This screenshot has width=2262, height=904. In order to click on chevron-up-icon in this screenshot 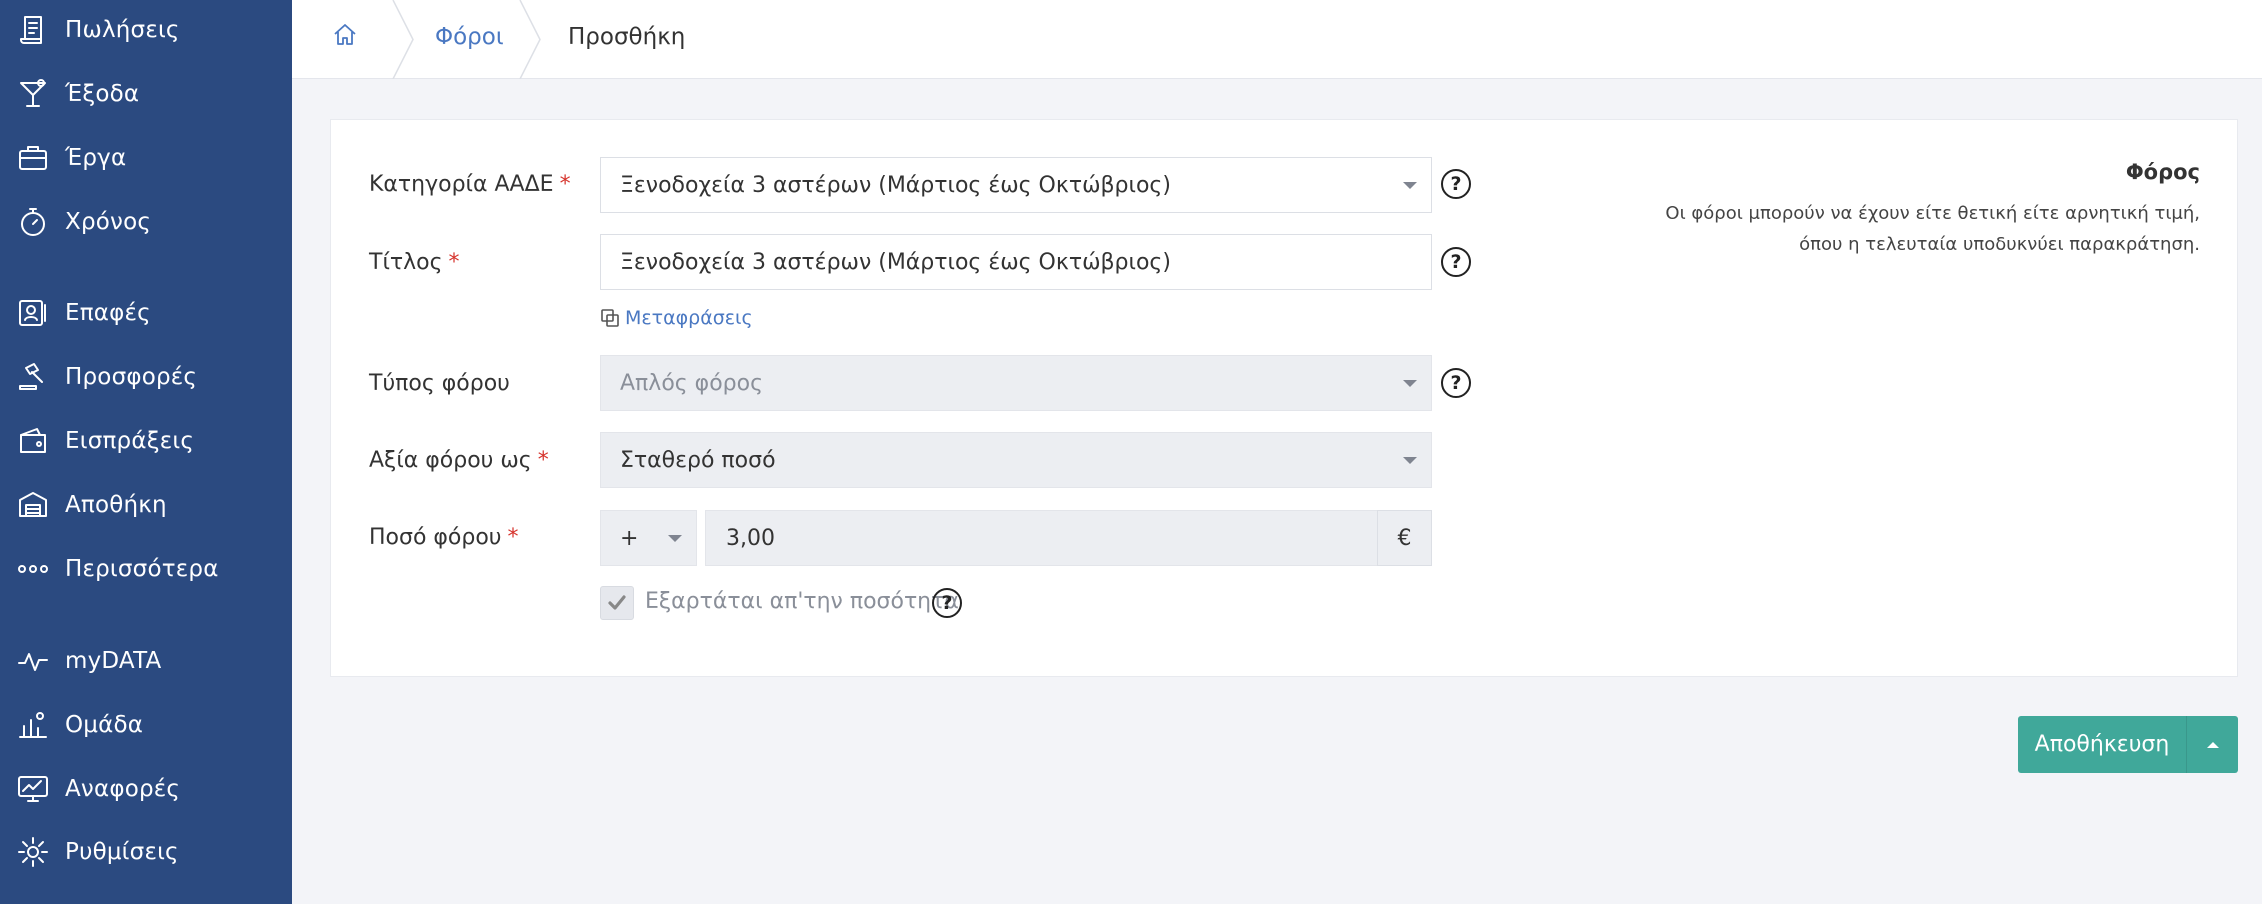, I will do `click(2212, 744)`.